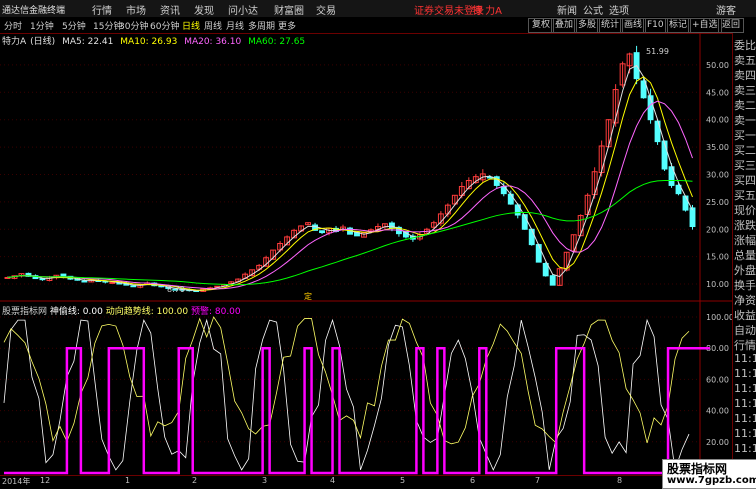 This screenshot has width=756, height=489. Describe the element at coordinates (745, 75) in the screenshot. I see `side-panel-label: 卖四` at that location.